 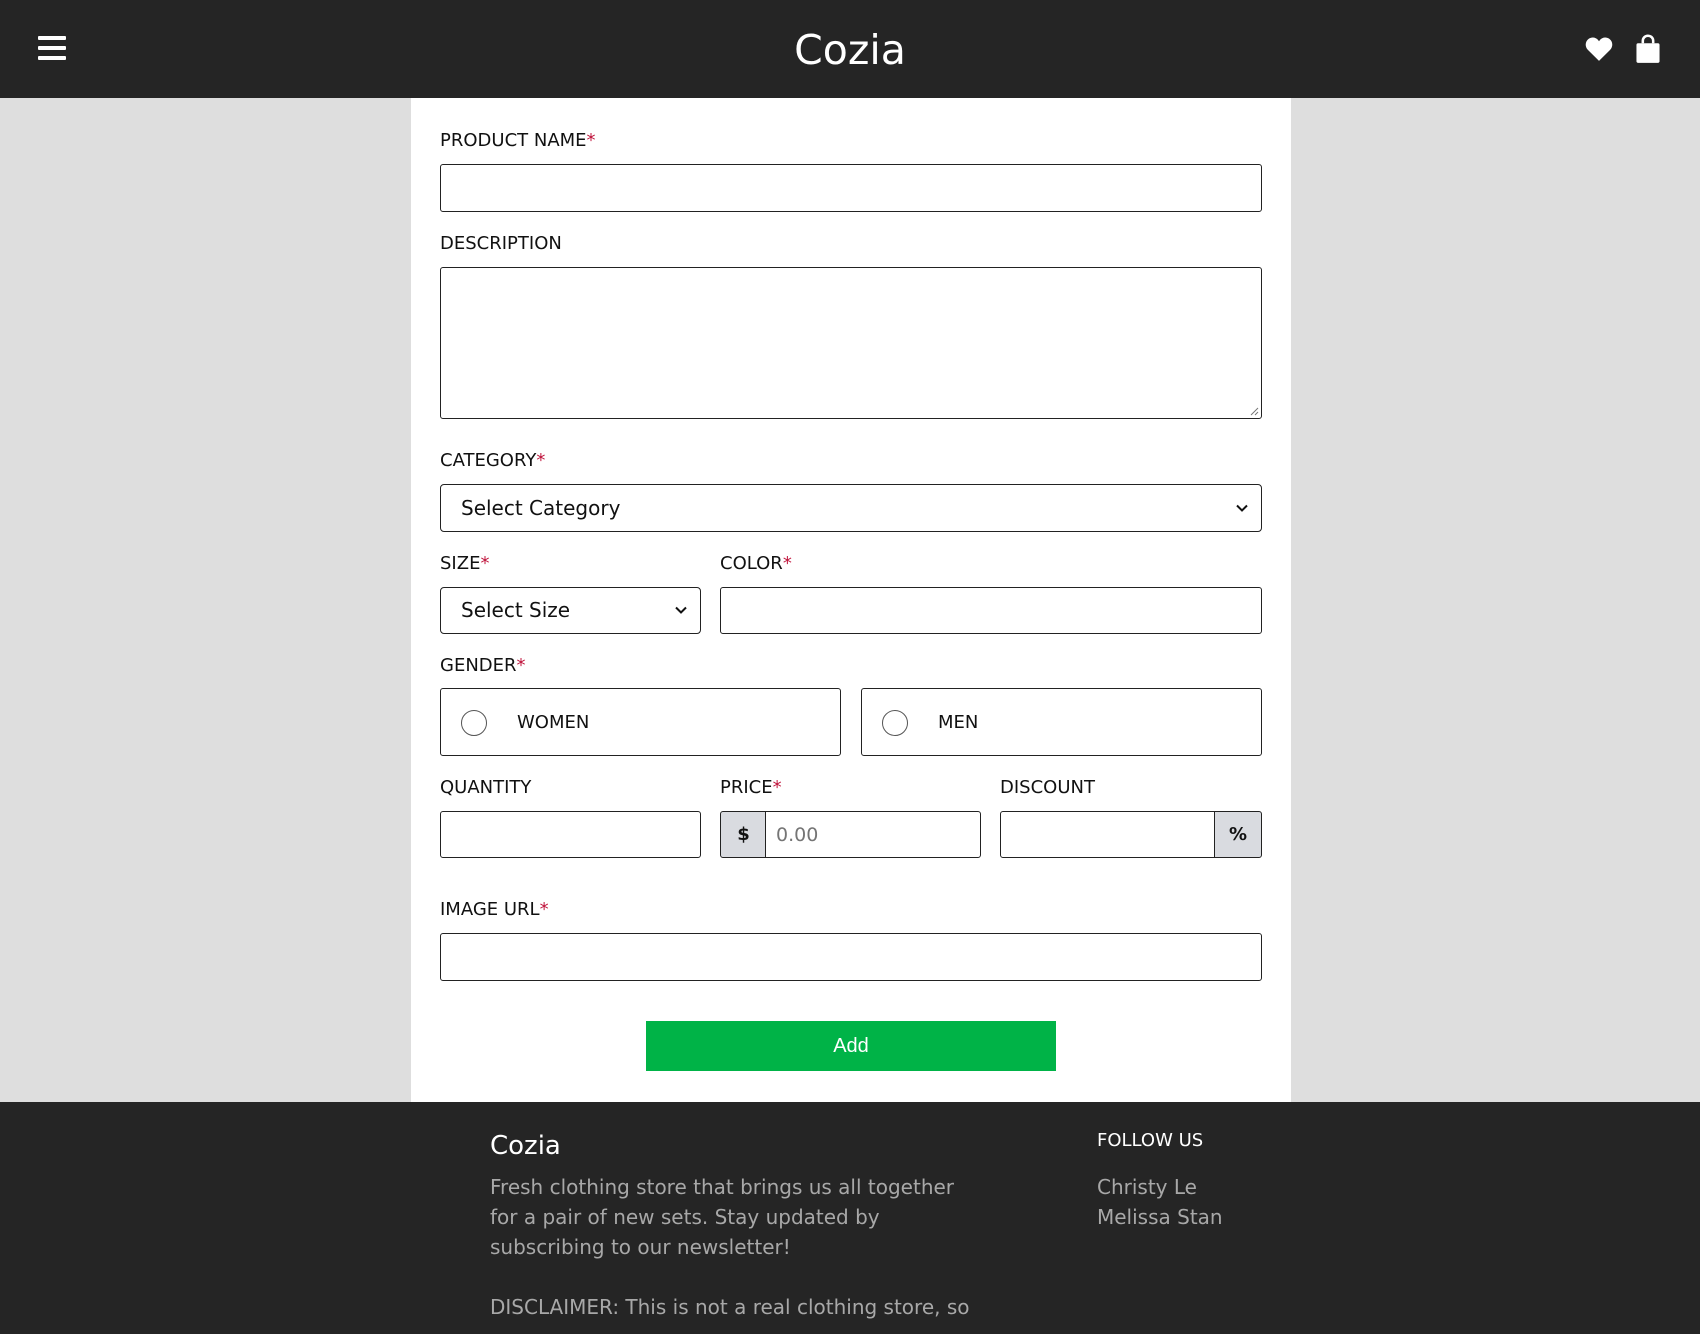 What do you see at coordinates (851, 508) in the screenshot?
I see `category-select: Select Category` at bounding box center [851, 508].